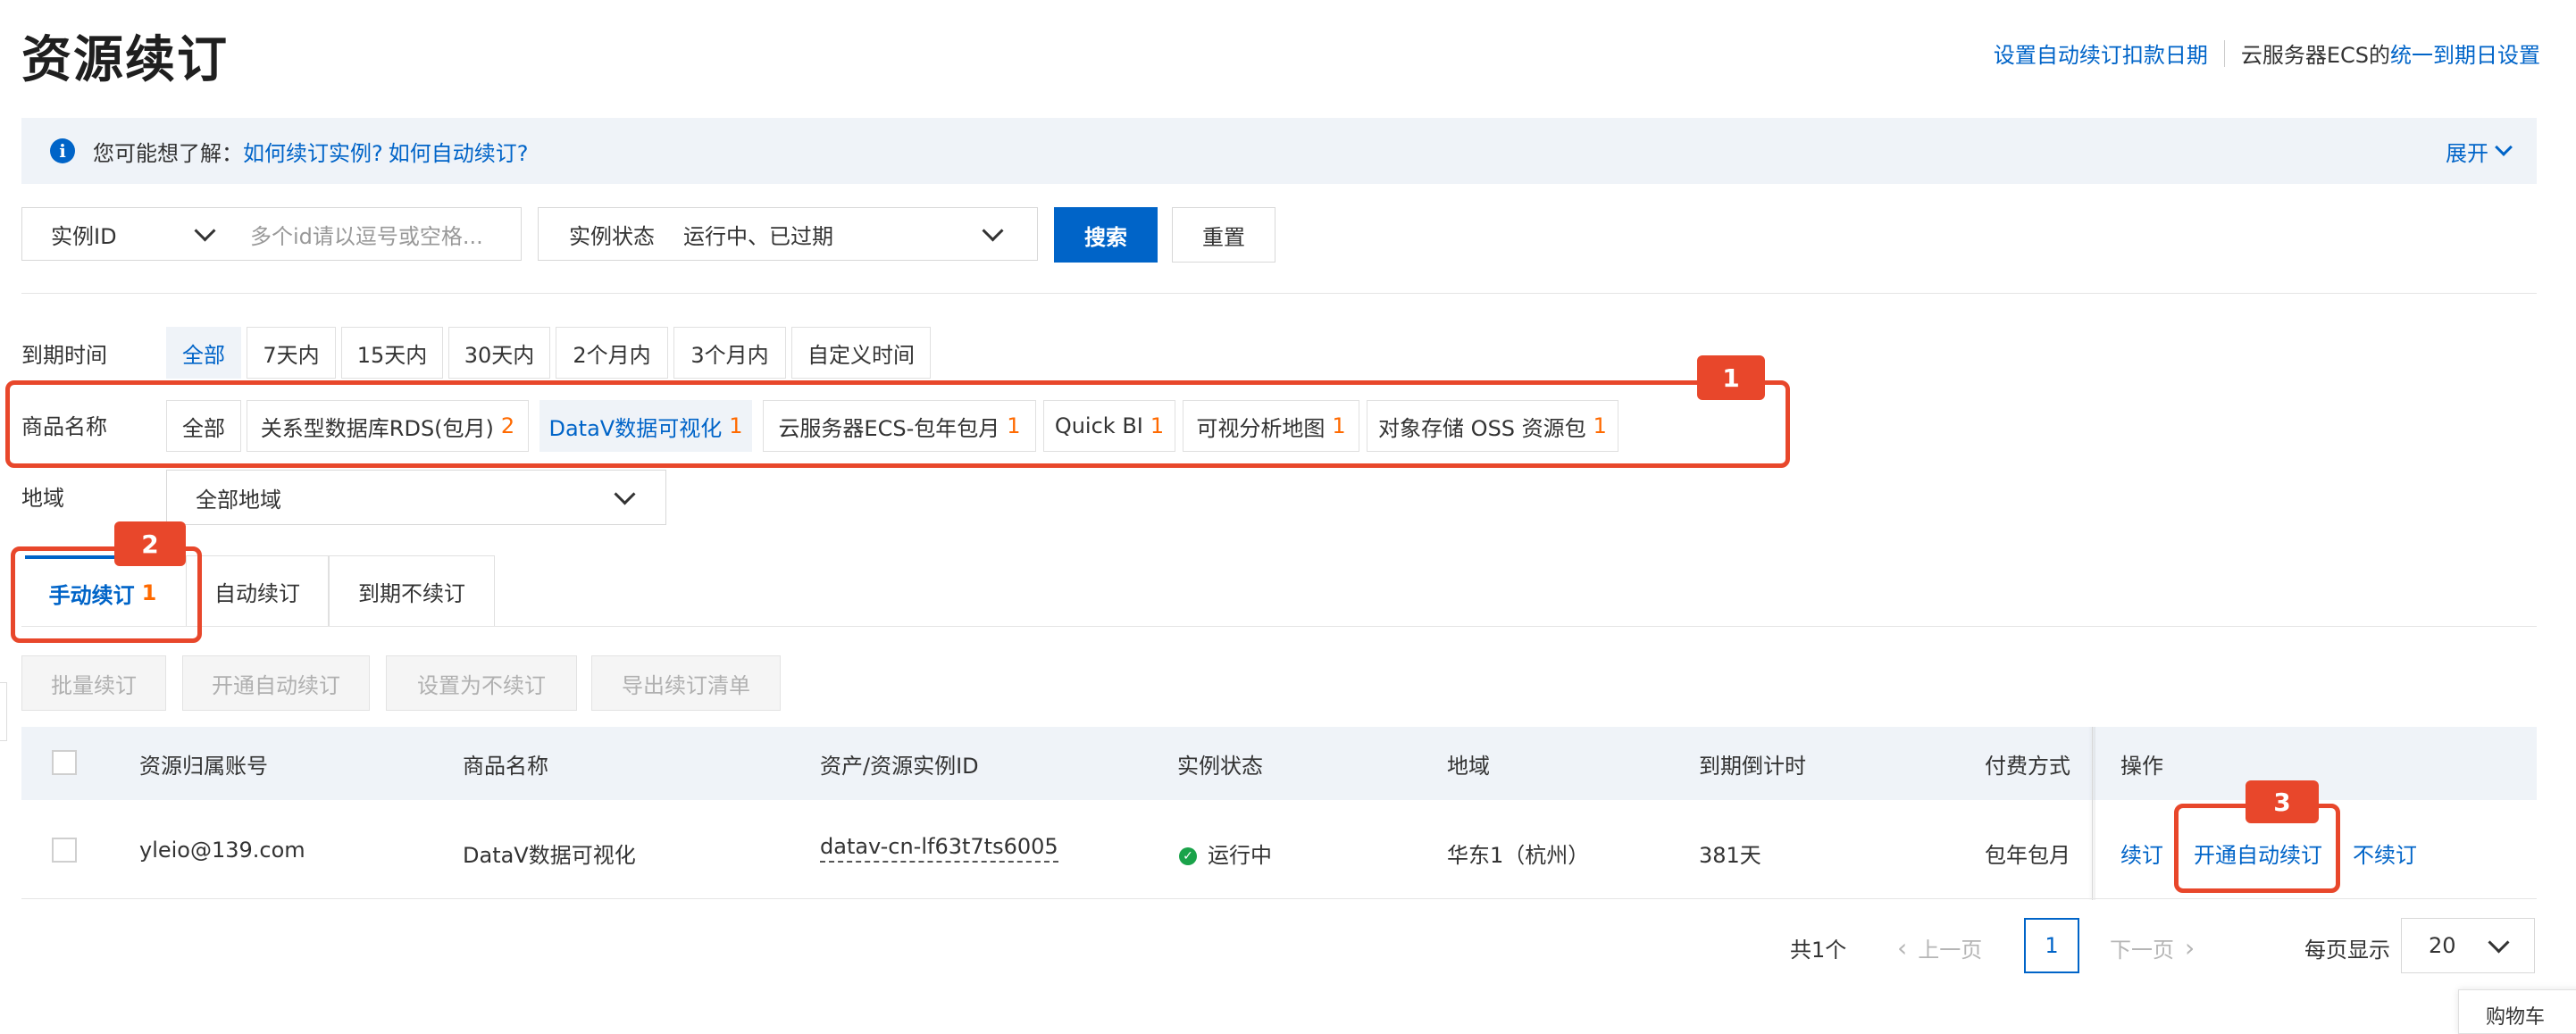 The width and height of the screenshot is (2576, 1034). I want to click on column-status: 实例状态, so click(1220, 766).